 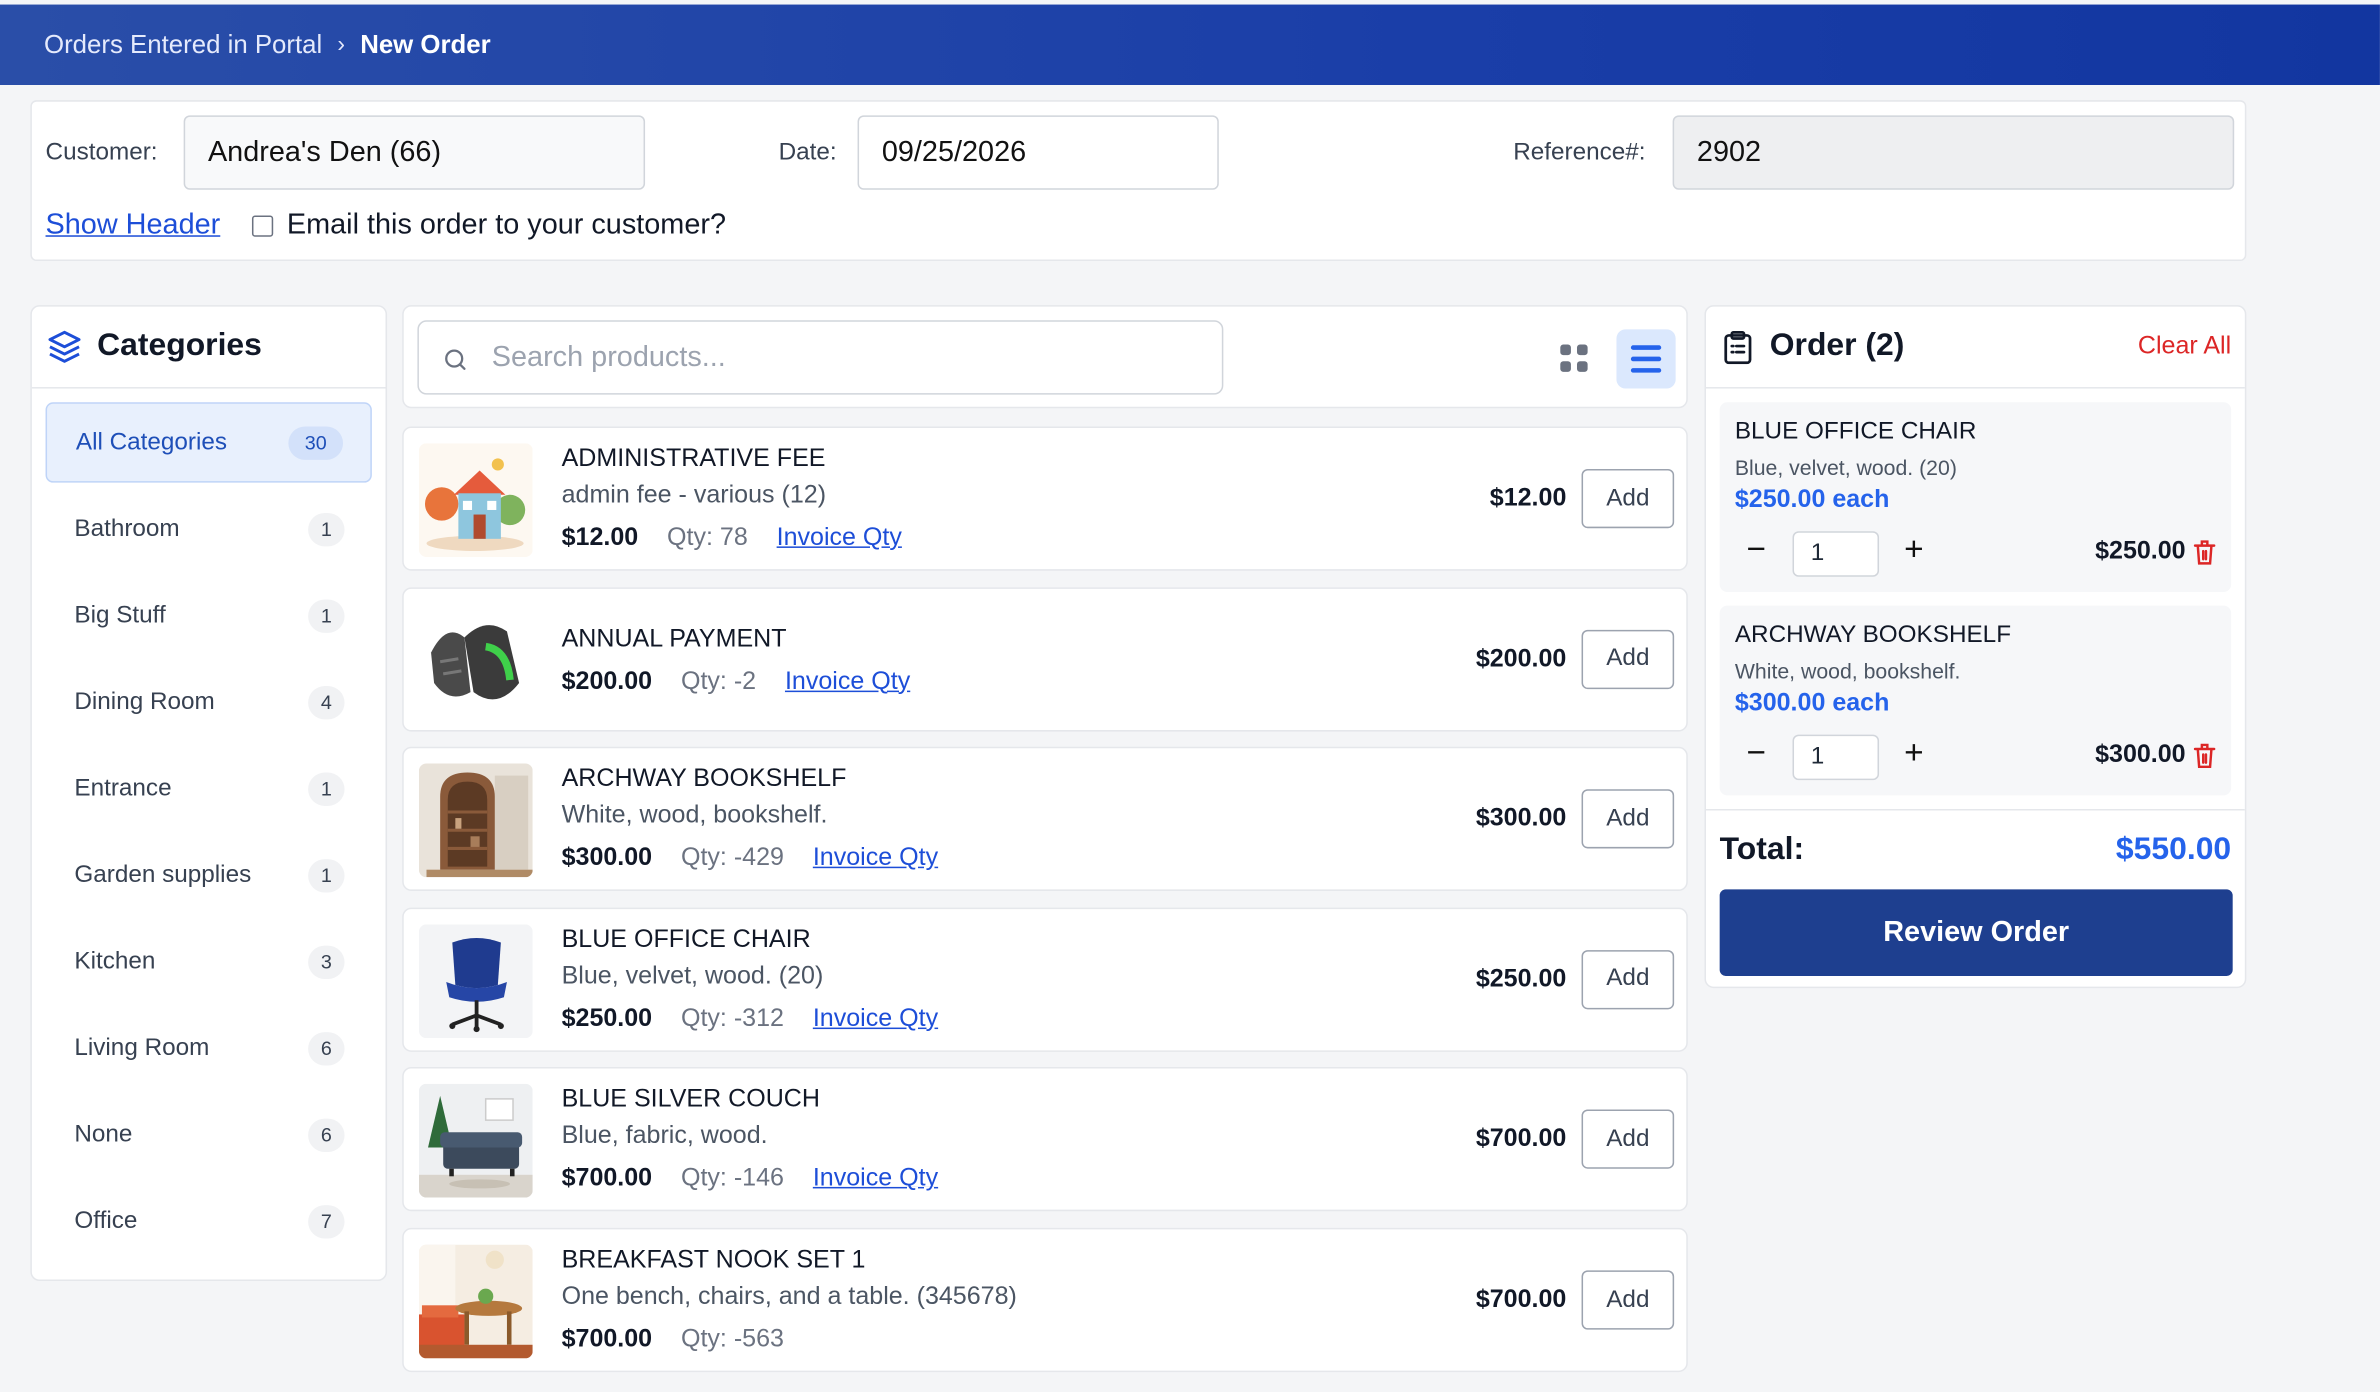 What do you see at coordinates (2173, 849) in the screenshot?
I see `total-value: $550.00` at bounding box center [2173, 849].